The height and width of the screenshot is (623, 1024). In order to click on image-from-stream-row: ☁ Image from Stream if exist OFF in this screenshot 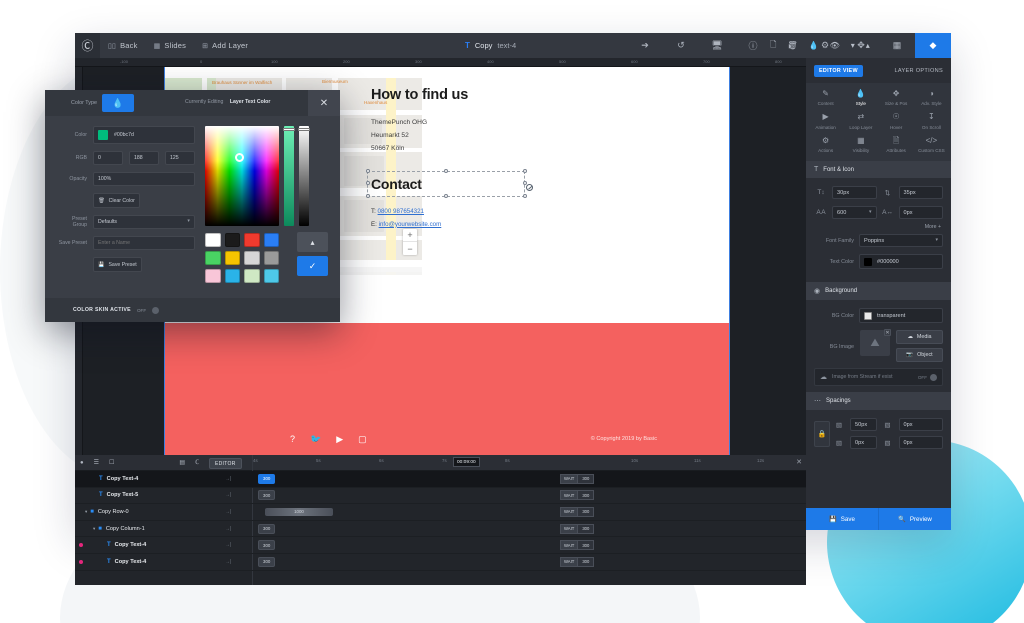, I will do `click(878, 377)`.